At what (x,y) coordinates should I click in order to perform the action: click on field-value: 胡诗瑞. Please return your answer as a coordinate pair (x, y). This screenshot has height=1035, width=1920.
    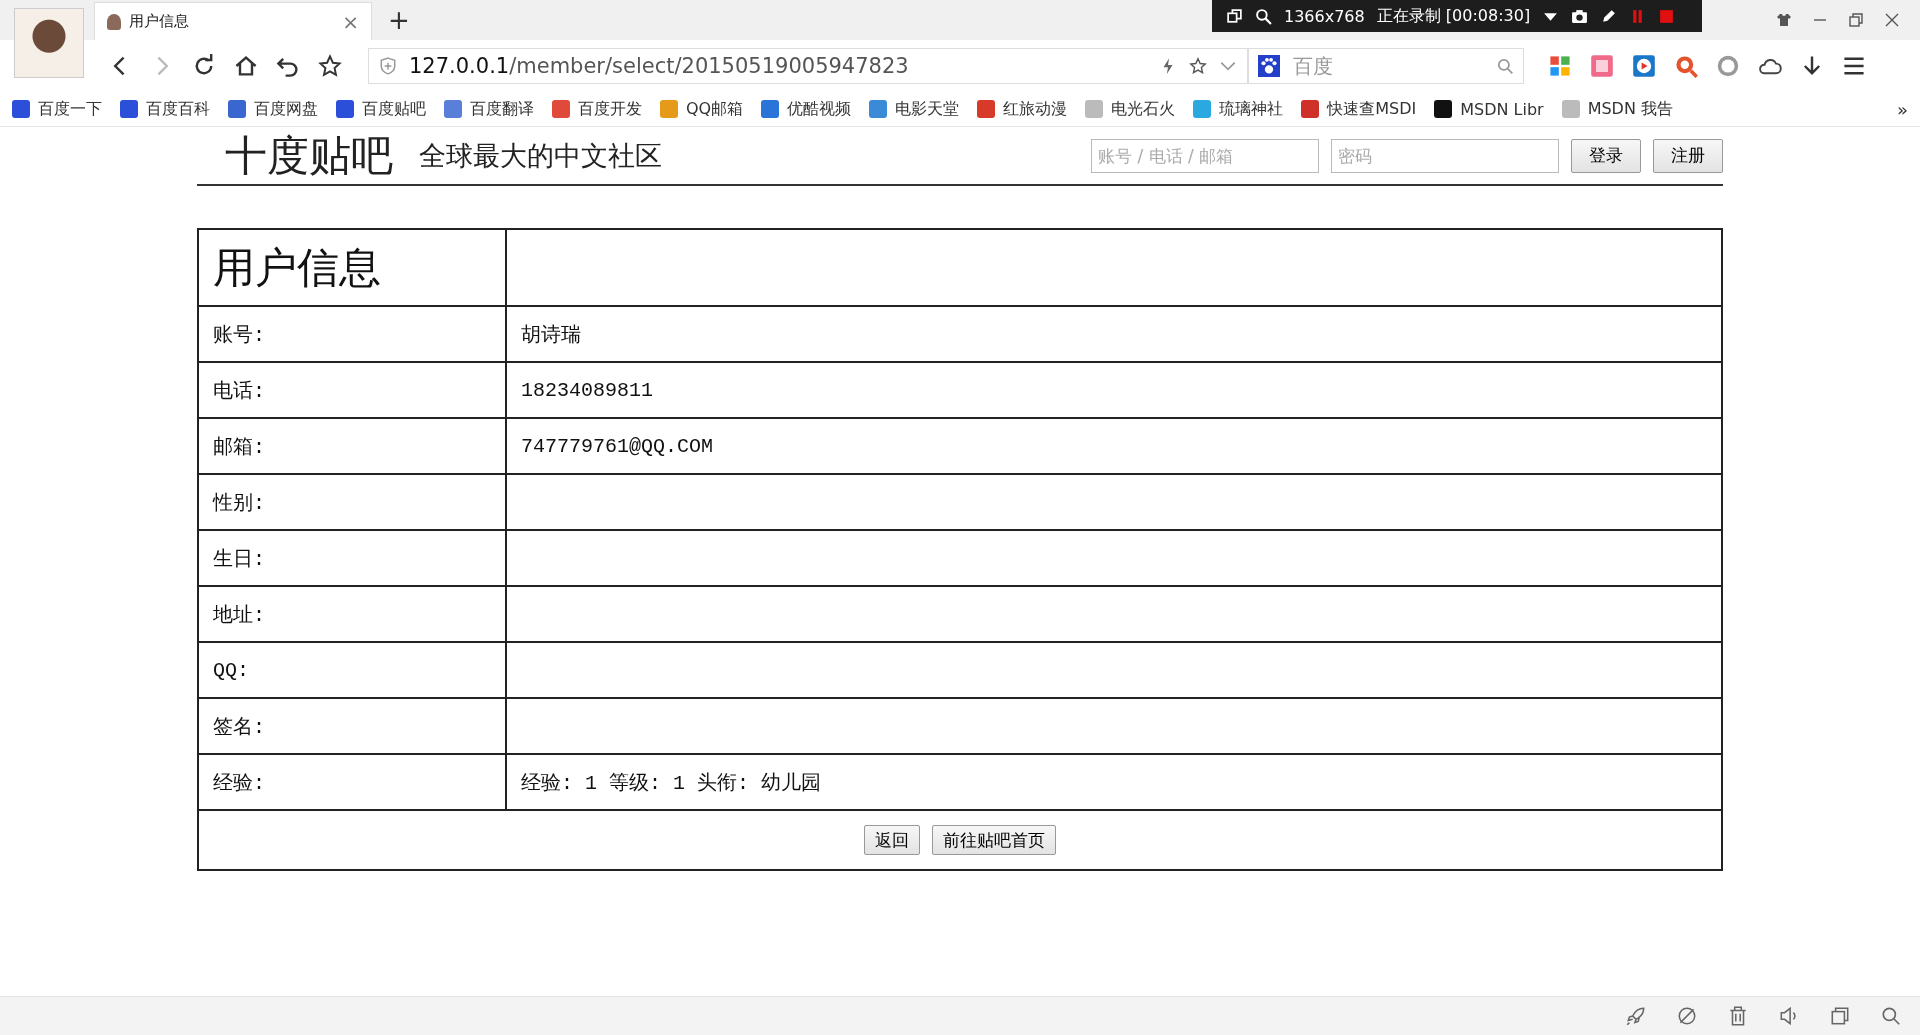
    Looking at the image, I should click on (1114, 334).